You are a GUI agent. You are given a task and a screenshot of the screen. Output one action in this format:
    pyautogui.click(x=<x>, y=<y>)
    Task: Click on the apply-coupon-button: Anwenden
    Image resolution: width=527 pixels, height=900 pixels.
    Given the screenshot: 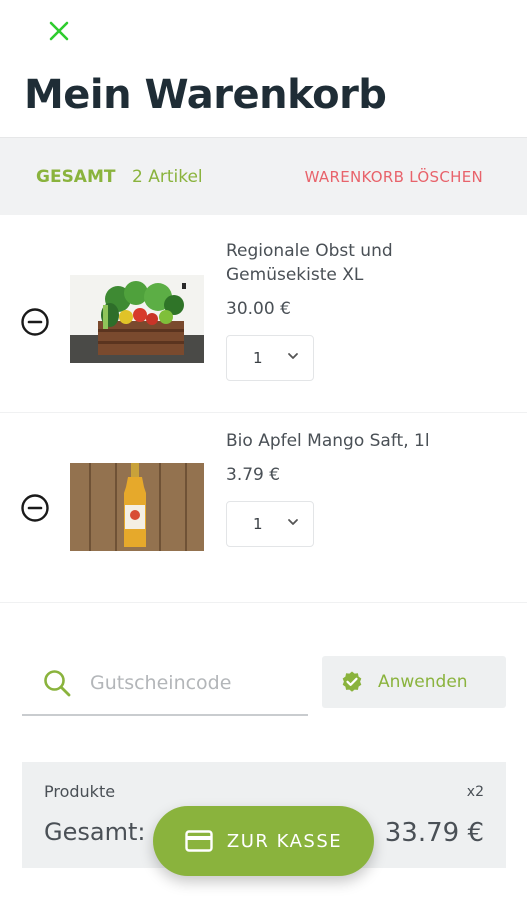 What is the action you would take?
    pyautogui.click(x=414, y=682)
    